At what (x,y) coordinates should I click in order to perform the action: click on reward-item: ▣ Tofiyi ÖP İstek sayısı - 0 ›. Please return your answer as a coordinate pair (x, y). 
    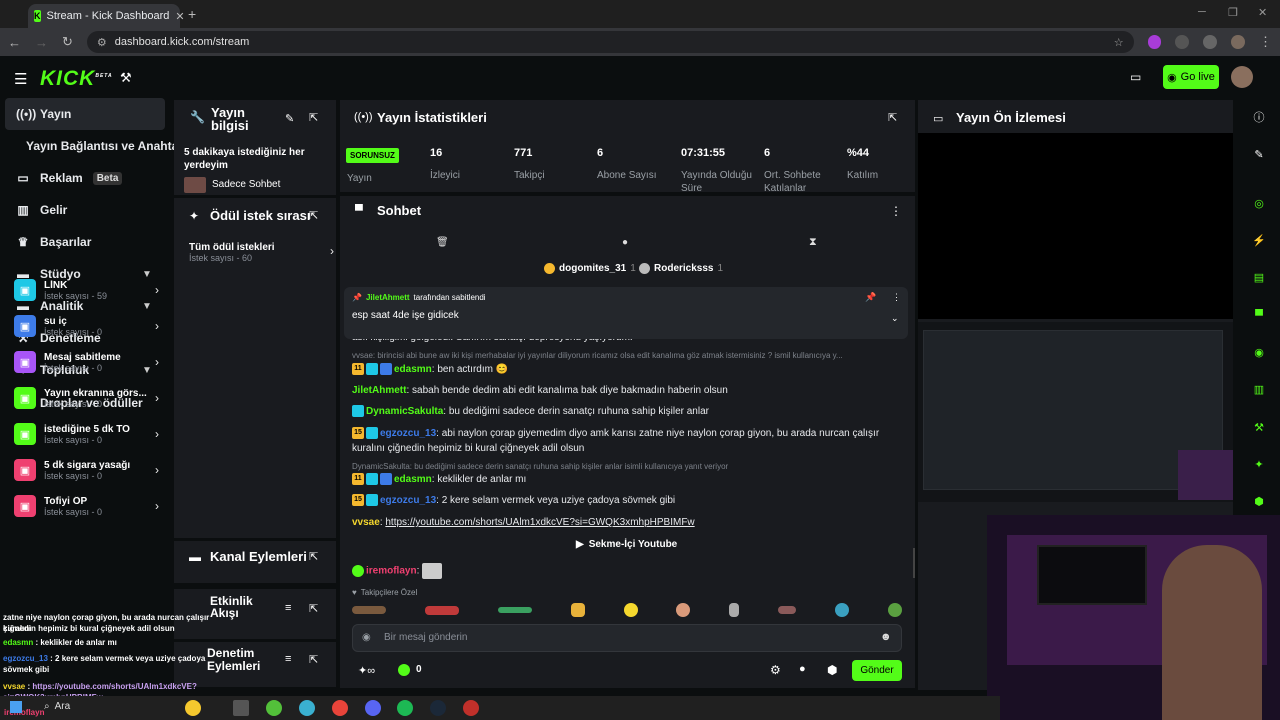
    Looking at the image, I should click on (86, 506).